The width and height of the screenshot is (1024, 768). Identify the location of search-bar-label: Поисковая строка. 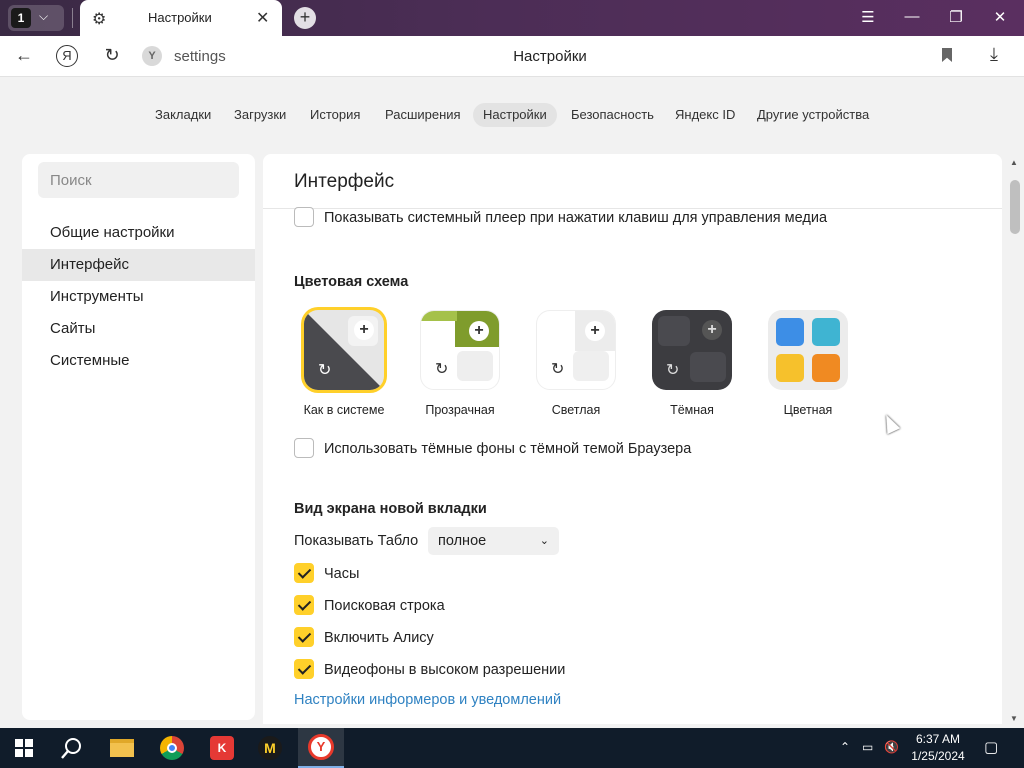
(384, 606).